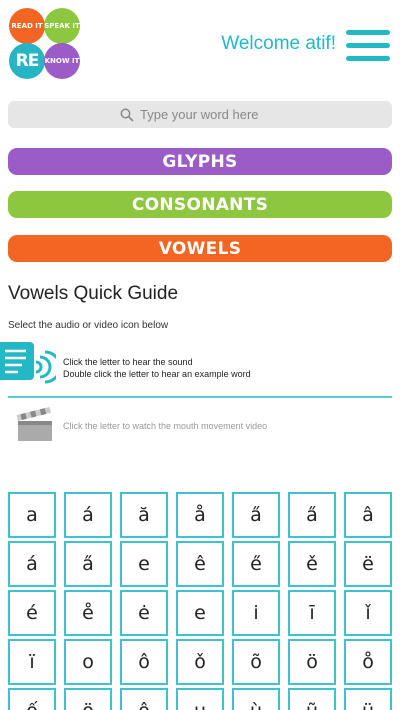  What do you see at coordinates (256, 613) in the screenshot?
I see `vowel-cell: i` at bounding box center [256, 613].